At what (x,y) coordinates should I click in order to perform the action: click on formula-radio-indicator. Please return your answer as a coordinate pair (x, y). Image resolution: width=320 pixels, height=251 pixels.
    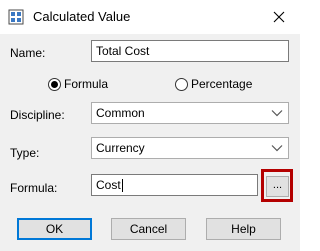
    Looking at the image, I should click on (54, 84).